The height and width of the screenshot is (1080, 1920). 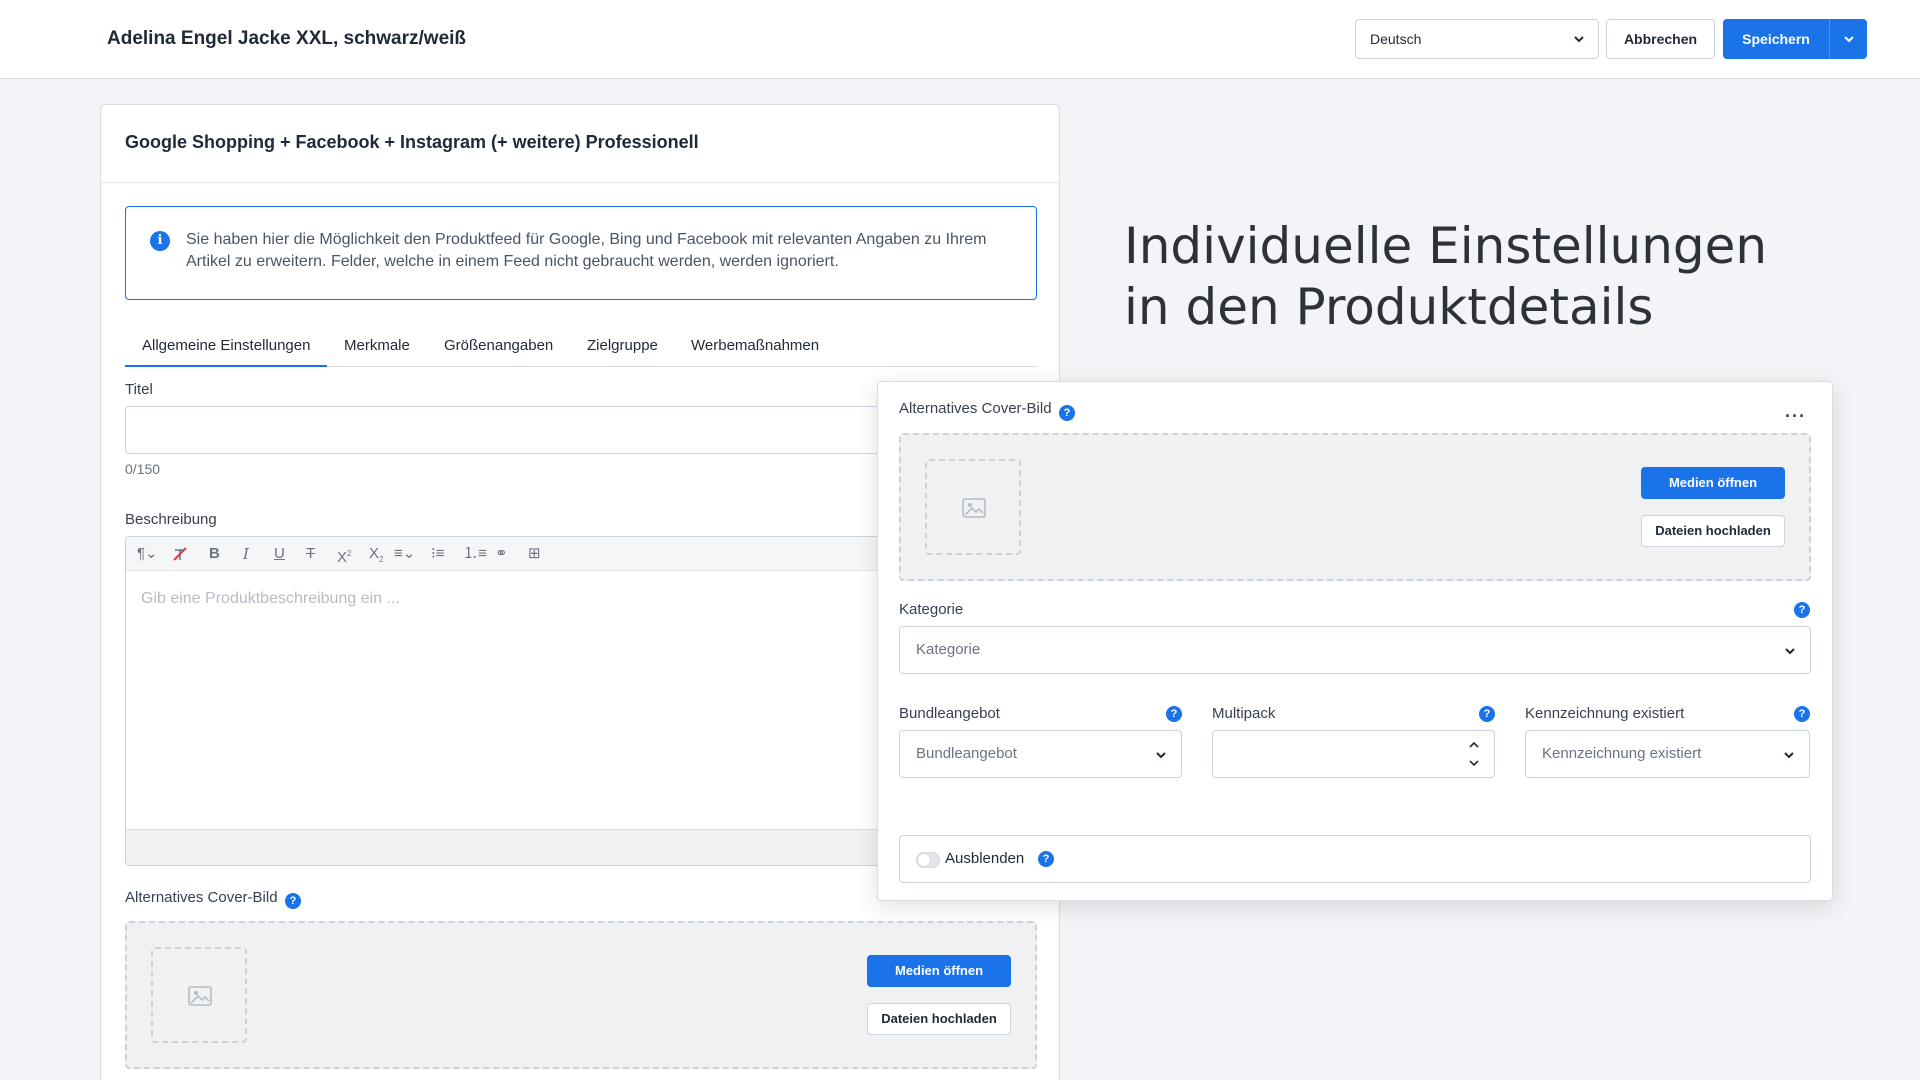 I want to click on bold-icon: B, so click(x=214, y=554).